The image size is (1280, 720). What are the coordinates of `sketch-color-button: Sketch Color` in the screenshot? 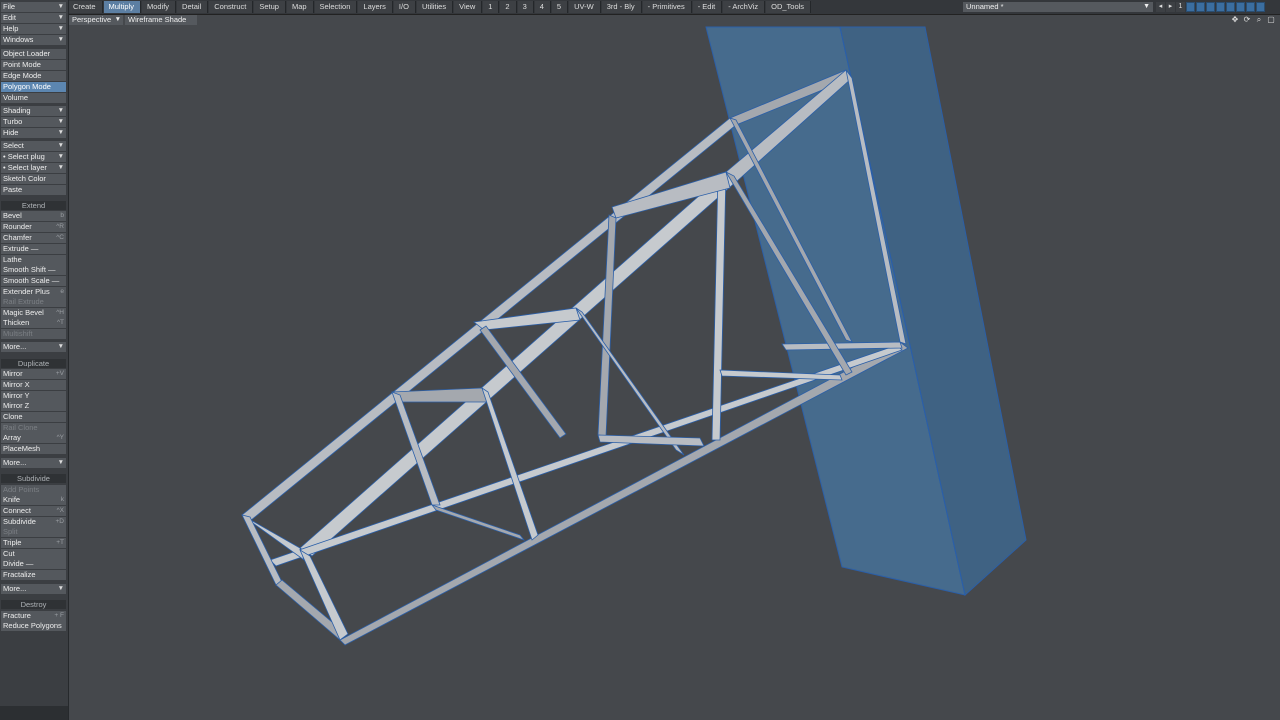 It's located at (33, 179).